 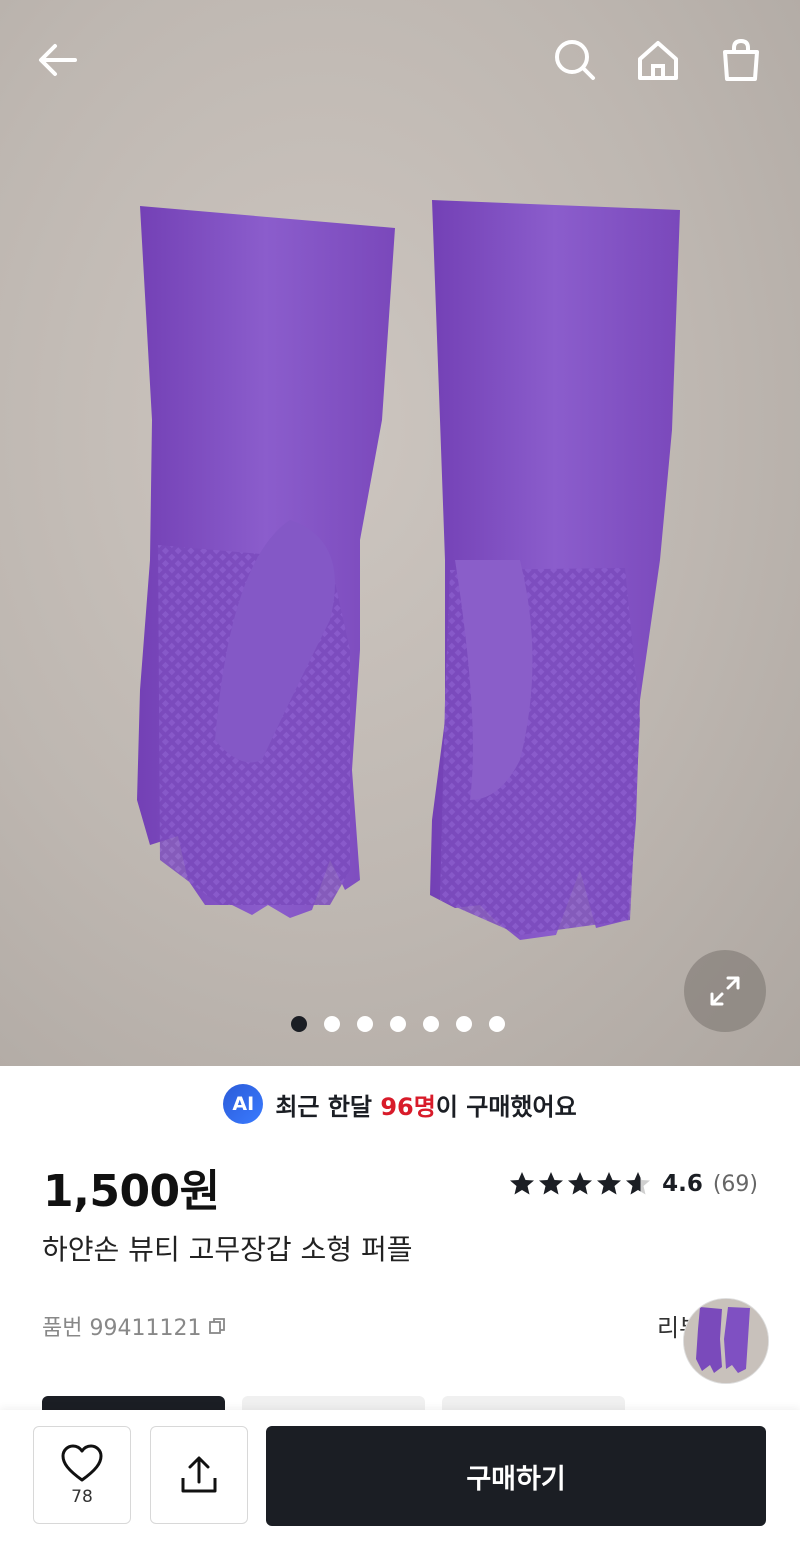 I want to click on heart-icon, so click(x=82, y=1463).